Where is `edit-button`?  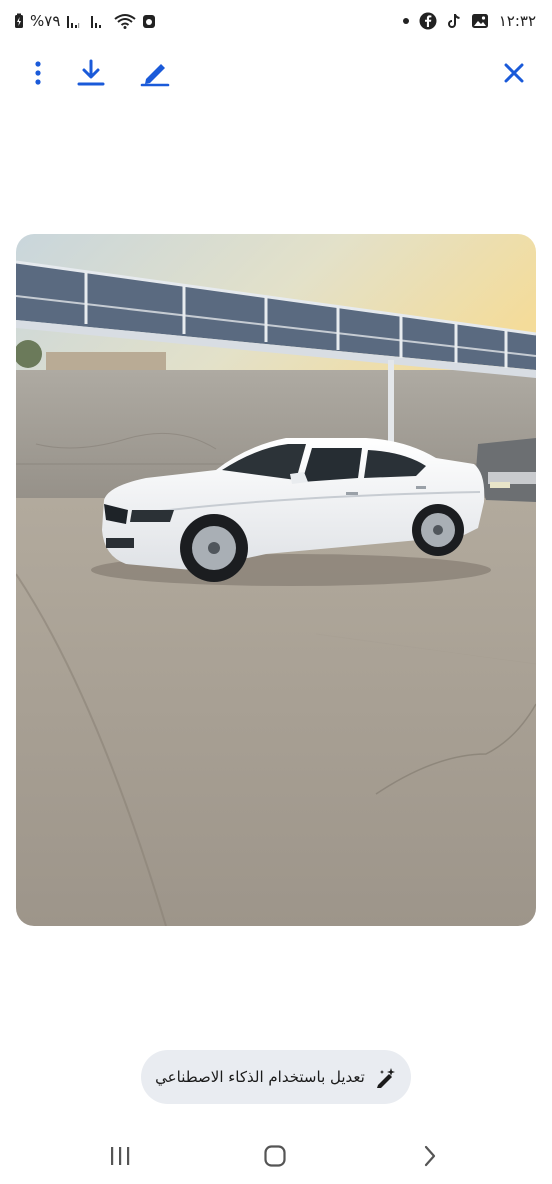
edit-button is located at coordinates (155, 73).